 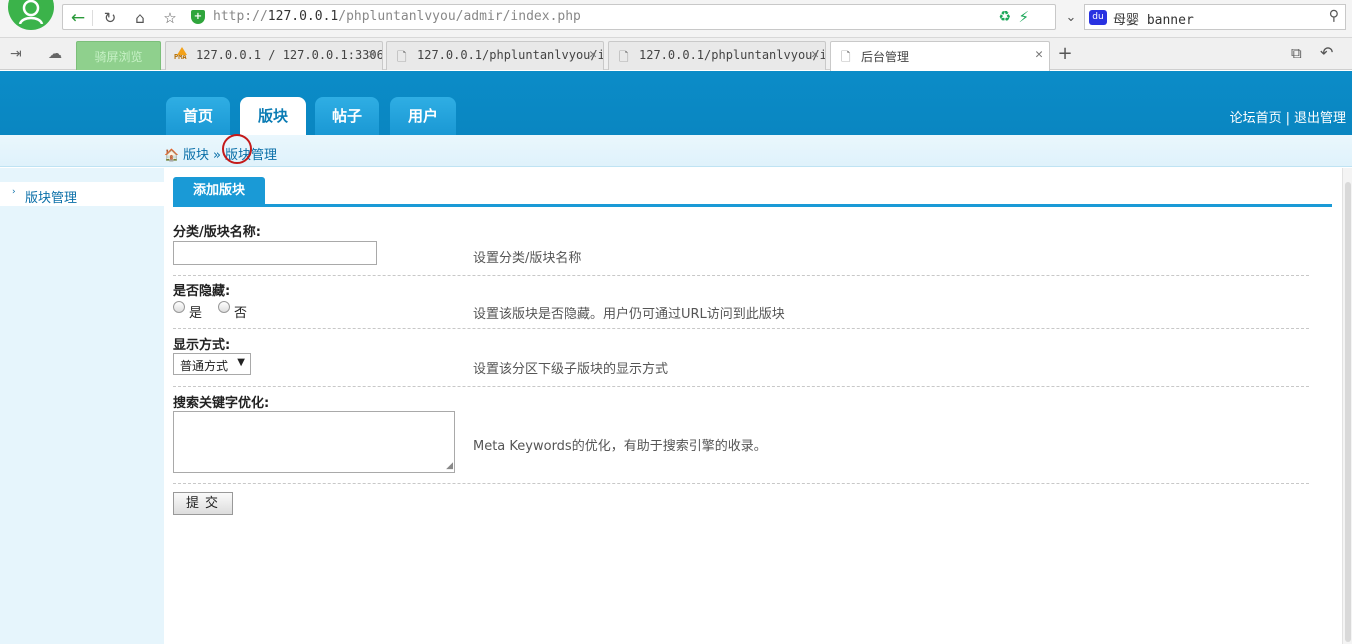 What do you see at coordinates (274, 55) in the screenshot?
I see `tab-phpmyadmin: PMA 127.0.0.1 / 127.0.0.1:3306 / ✕` at bounding box center [274, 55].